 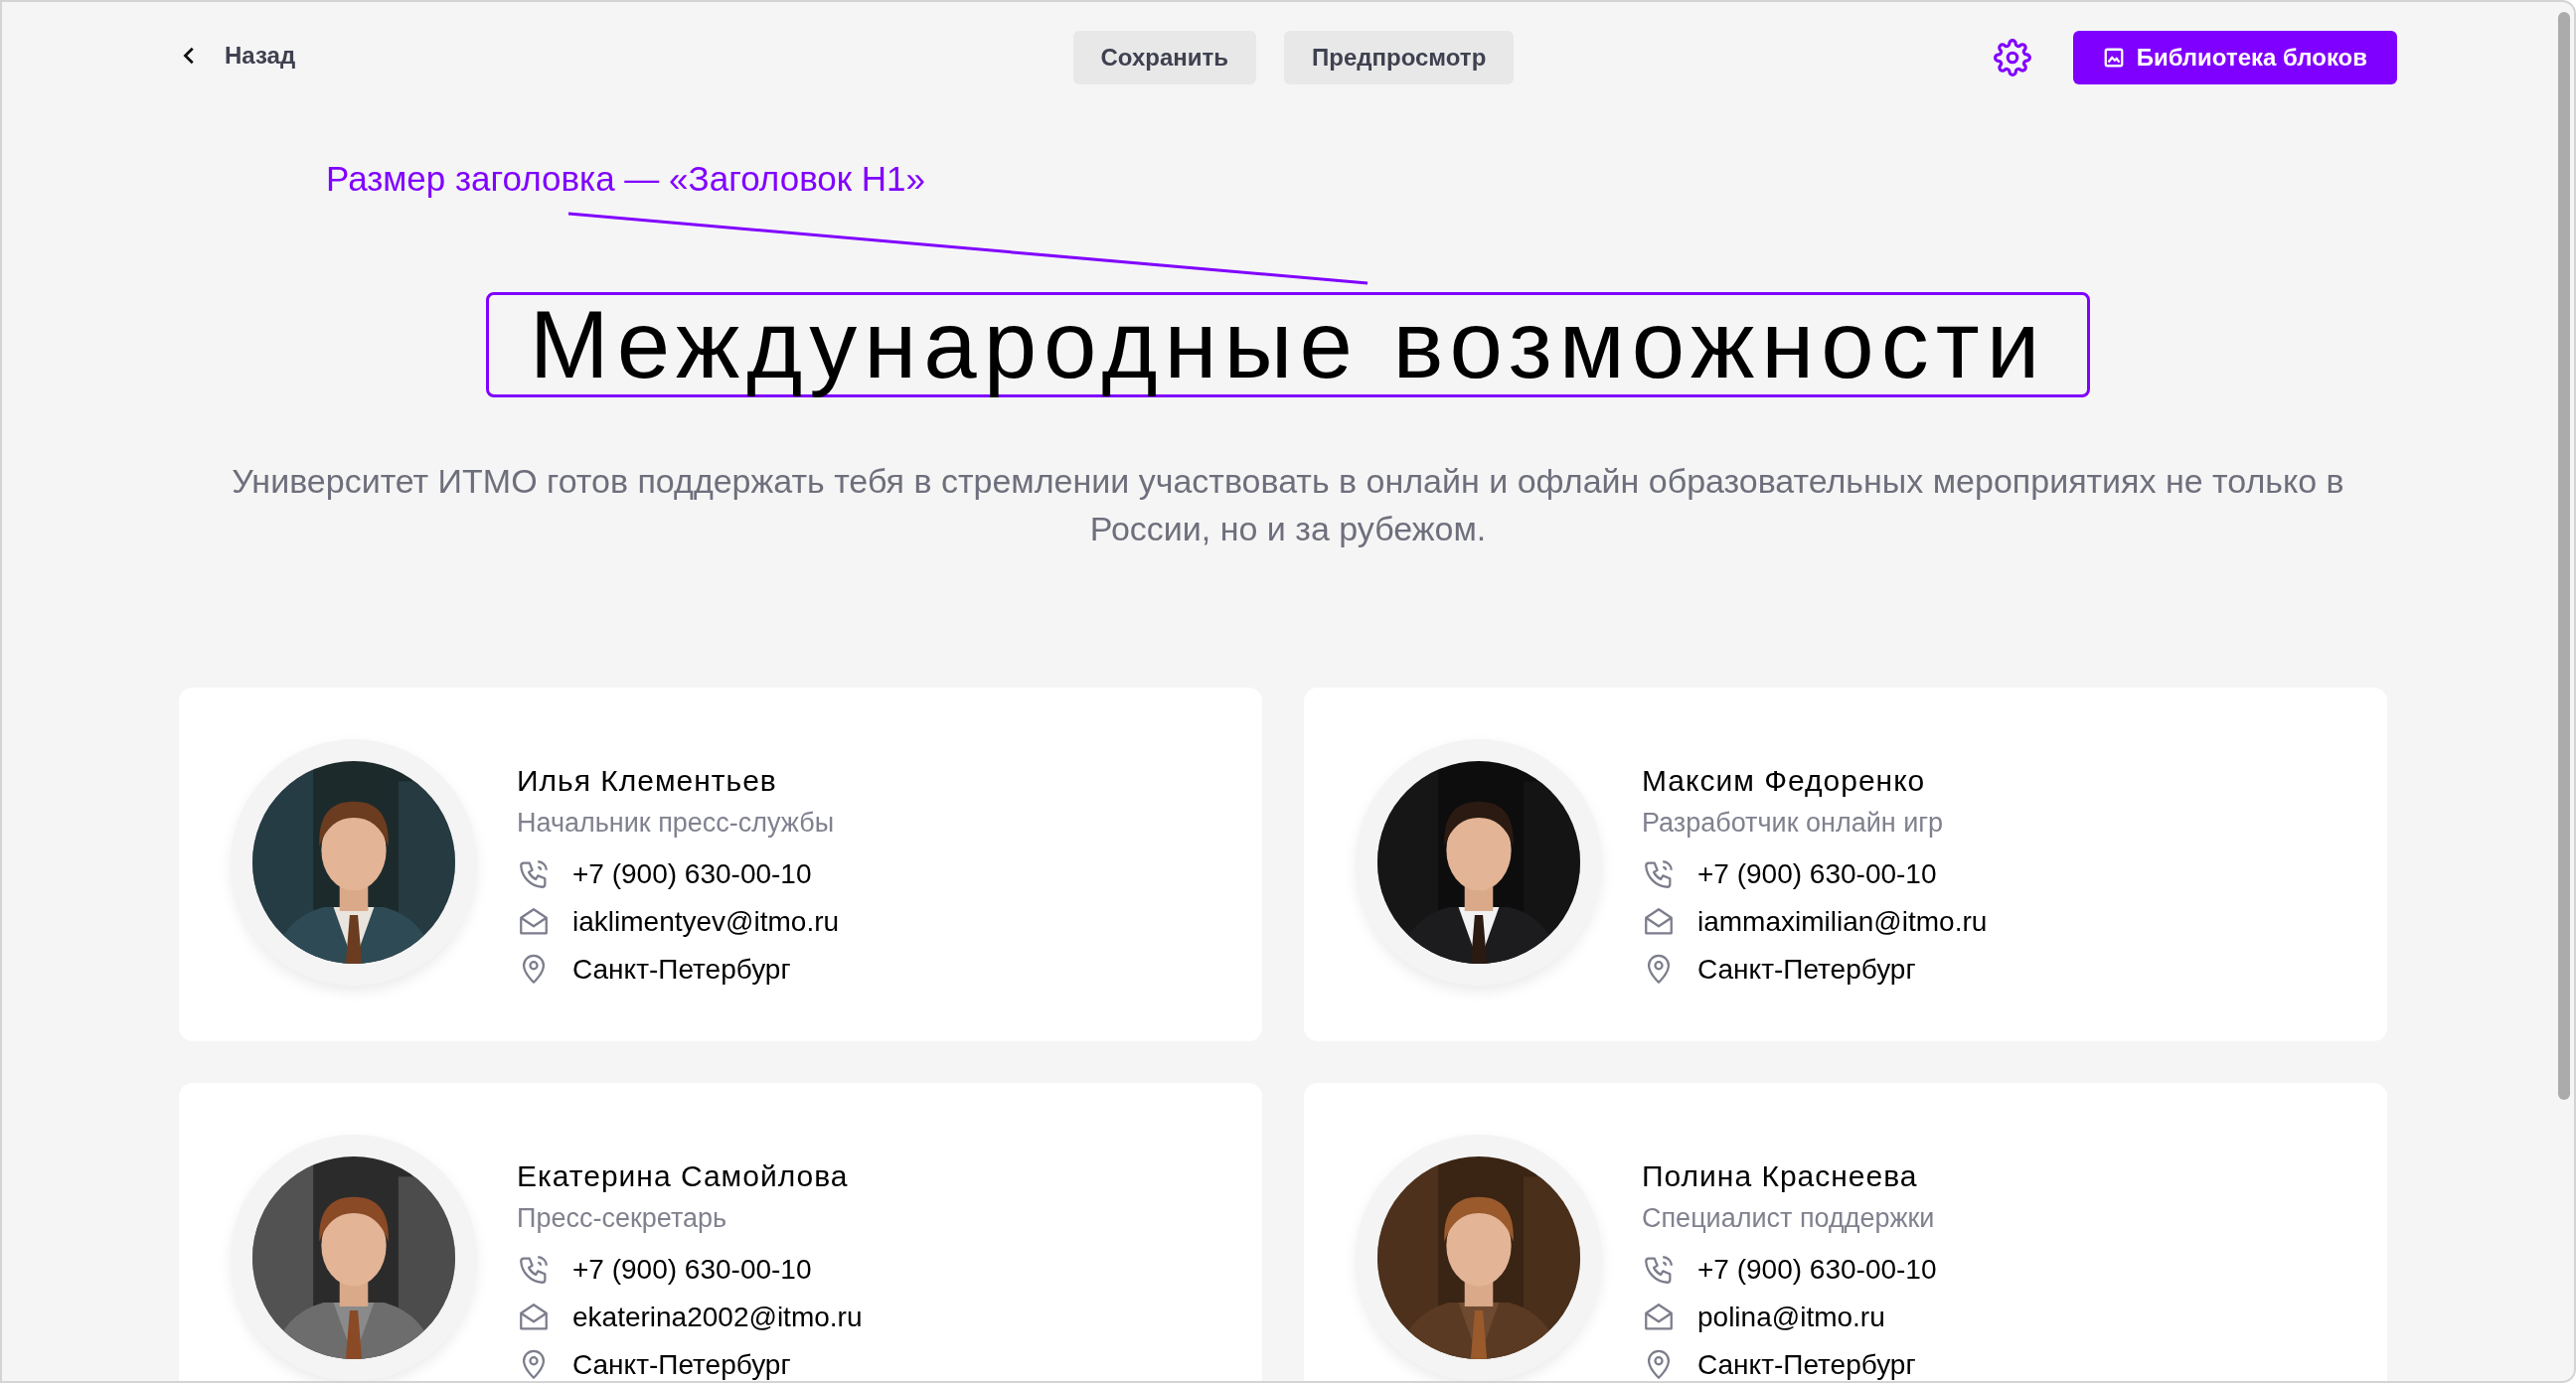 I want to click on block-library-button: Библиотека блоков, so click(x=2234, y=58).